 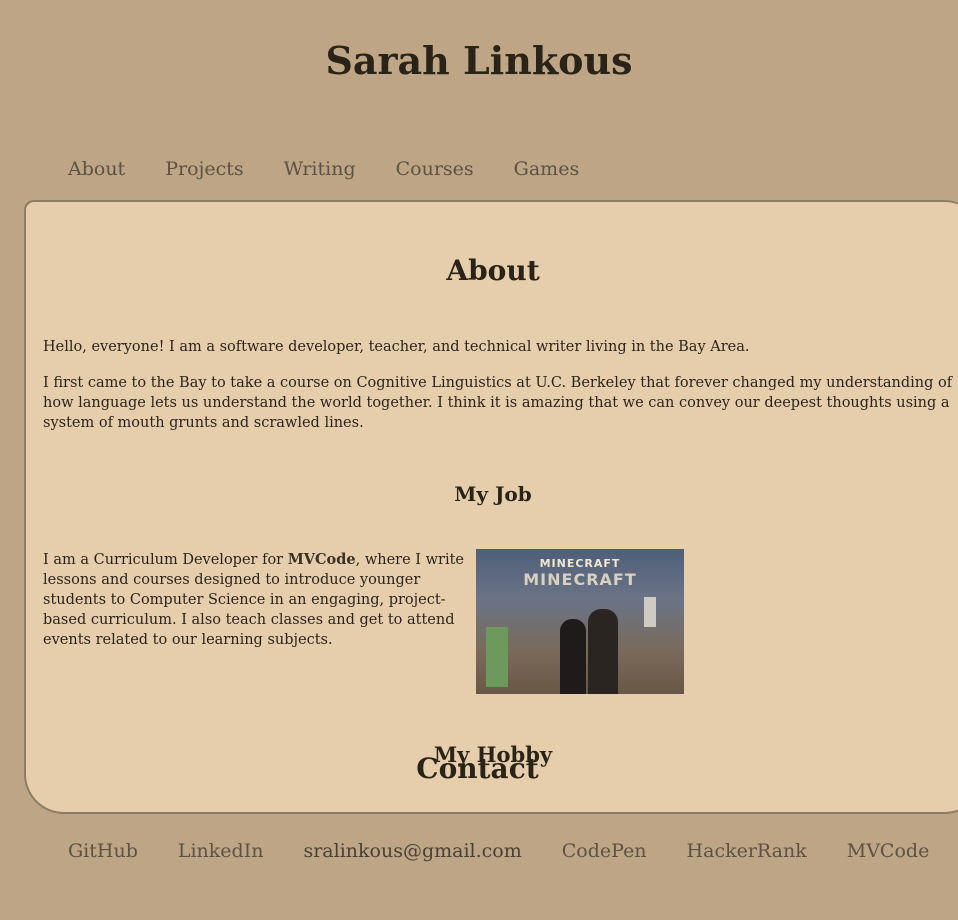 I want to click on job-photo: MINECRAFT MINECRAFT, so click(x=580, y=621).